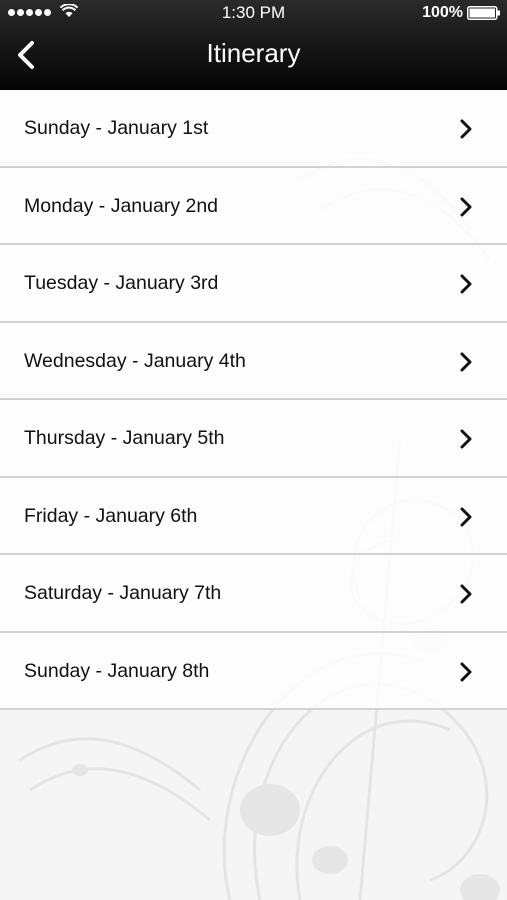 The height and width of the screenshot is (900, 507). What do you see at coordinates (253, 129) in the screenshot?
I see `itinerary-day-row: Sunday - January 1st` at bounding box center [253, 129].